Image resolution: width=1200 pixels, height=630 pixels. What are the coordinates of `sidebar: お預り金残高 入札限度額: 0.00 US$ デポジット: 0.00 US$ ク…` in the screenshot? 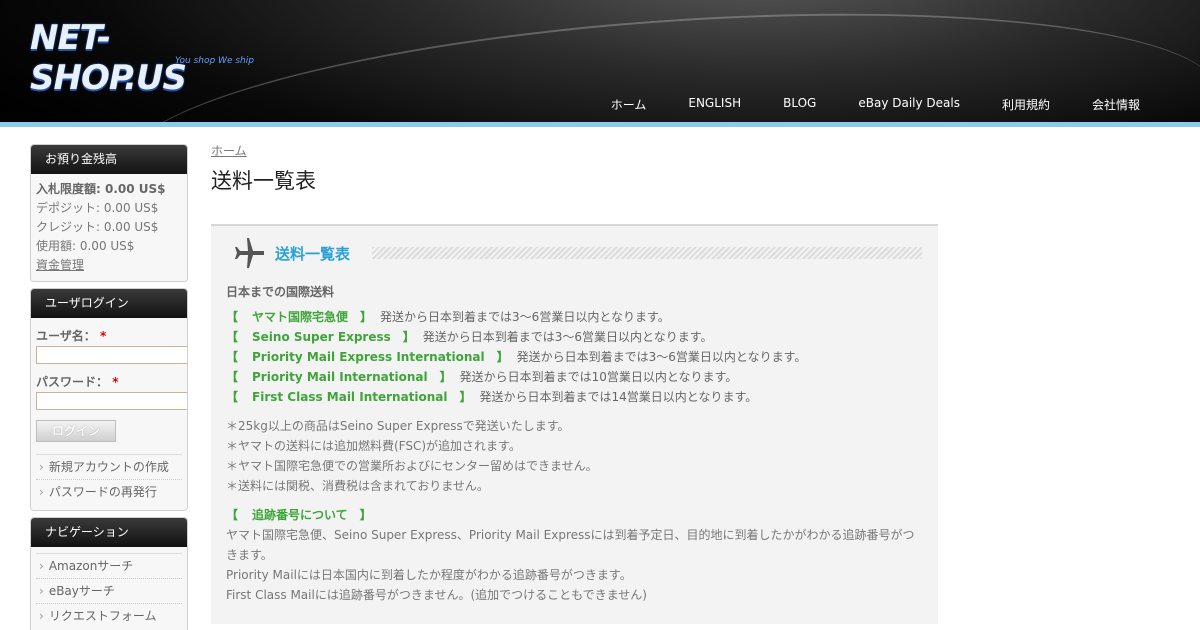 It's located at (109, 387).